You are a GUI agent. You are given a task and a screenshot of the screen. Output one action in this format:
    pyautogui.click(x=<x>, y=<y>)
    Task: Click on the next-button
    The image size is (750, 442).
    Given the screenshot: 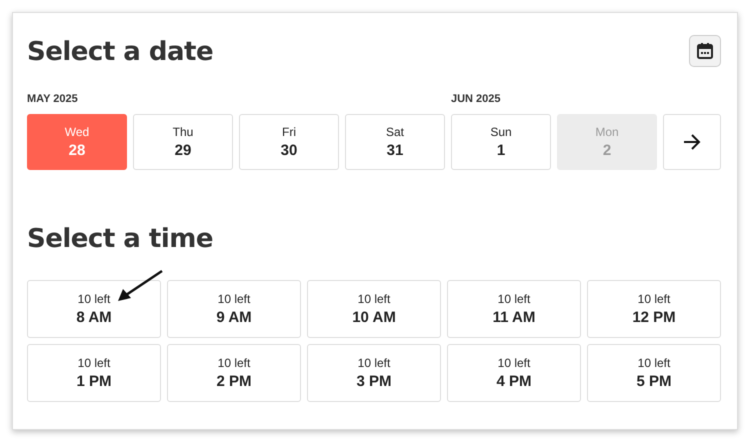 What is the action you would take?
    pyautogui.click(x=692, y=142)
    